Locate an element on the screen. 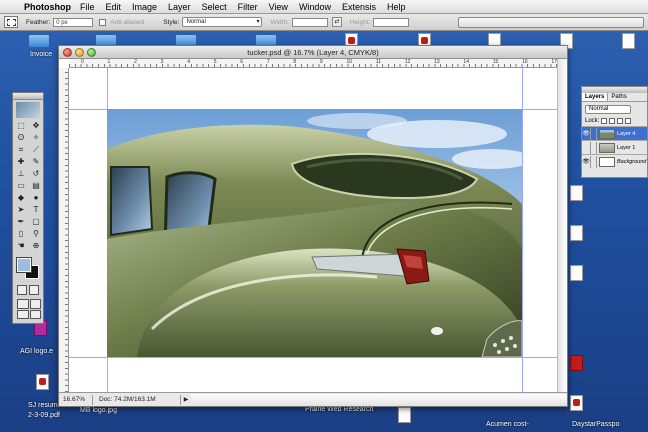 The image size is (648, 432). desktop-icon-label: DaystarPasspo is located at coordinates (595, 424).